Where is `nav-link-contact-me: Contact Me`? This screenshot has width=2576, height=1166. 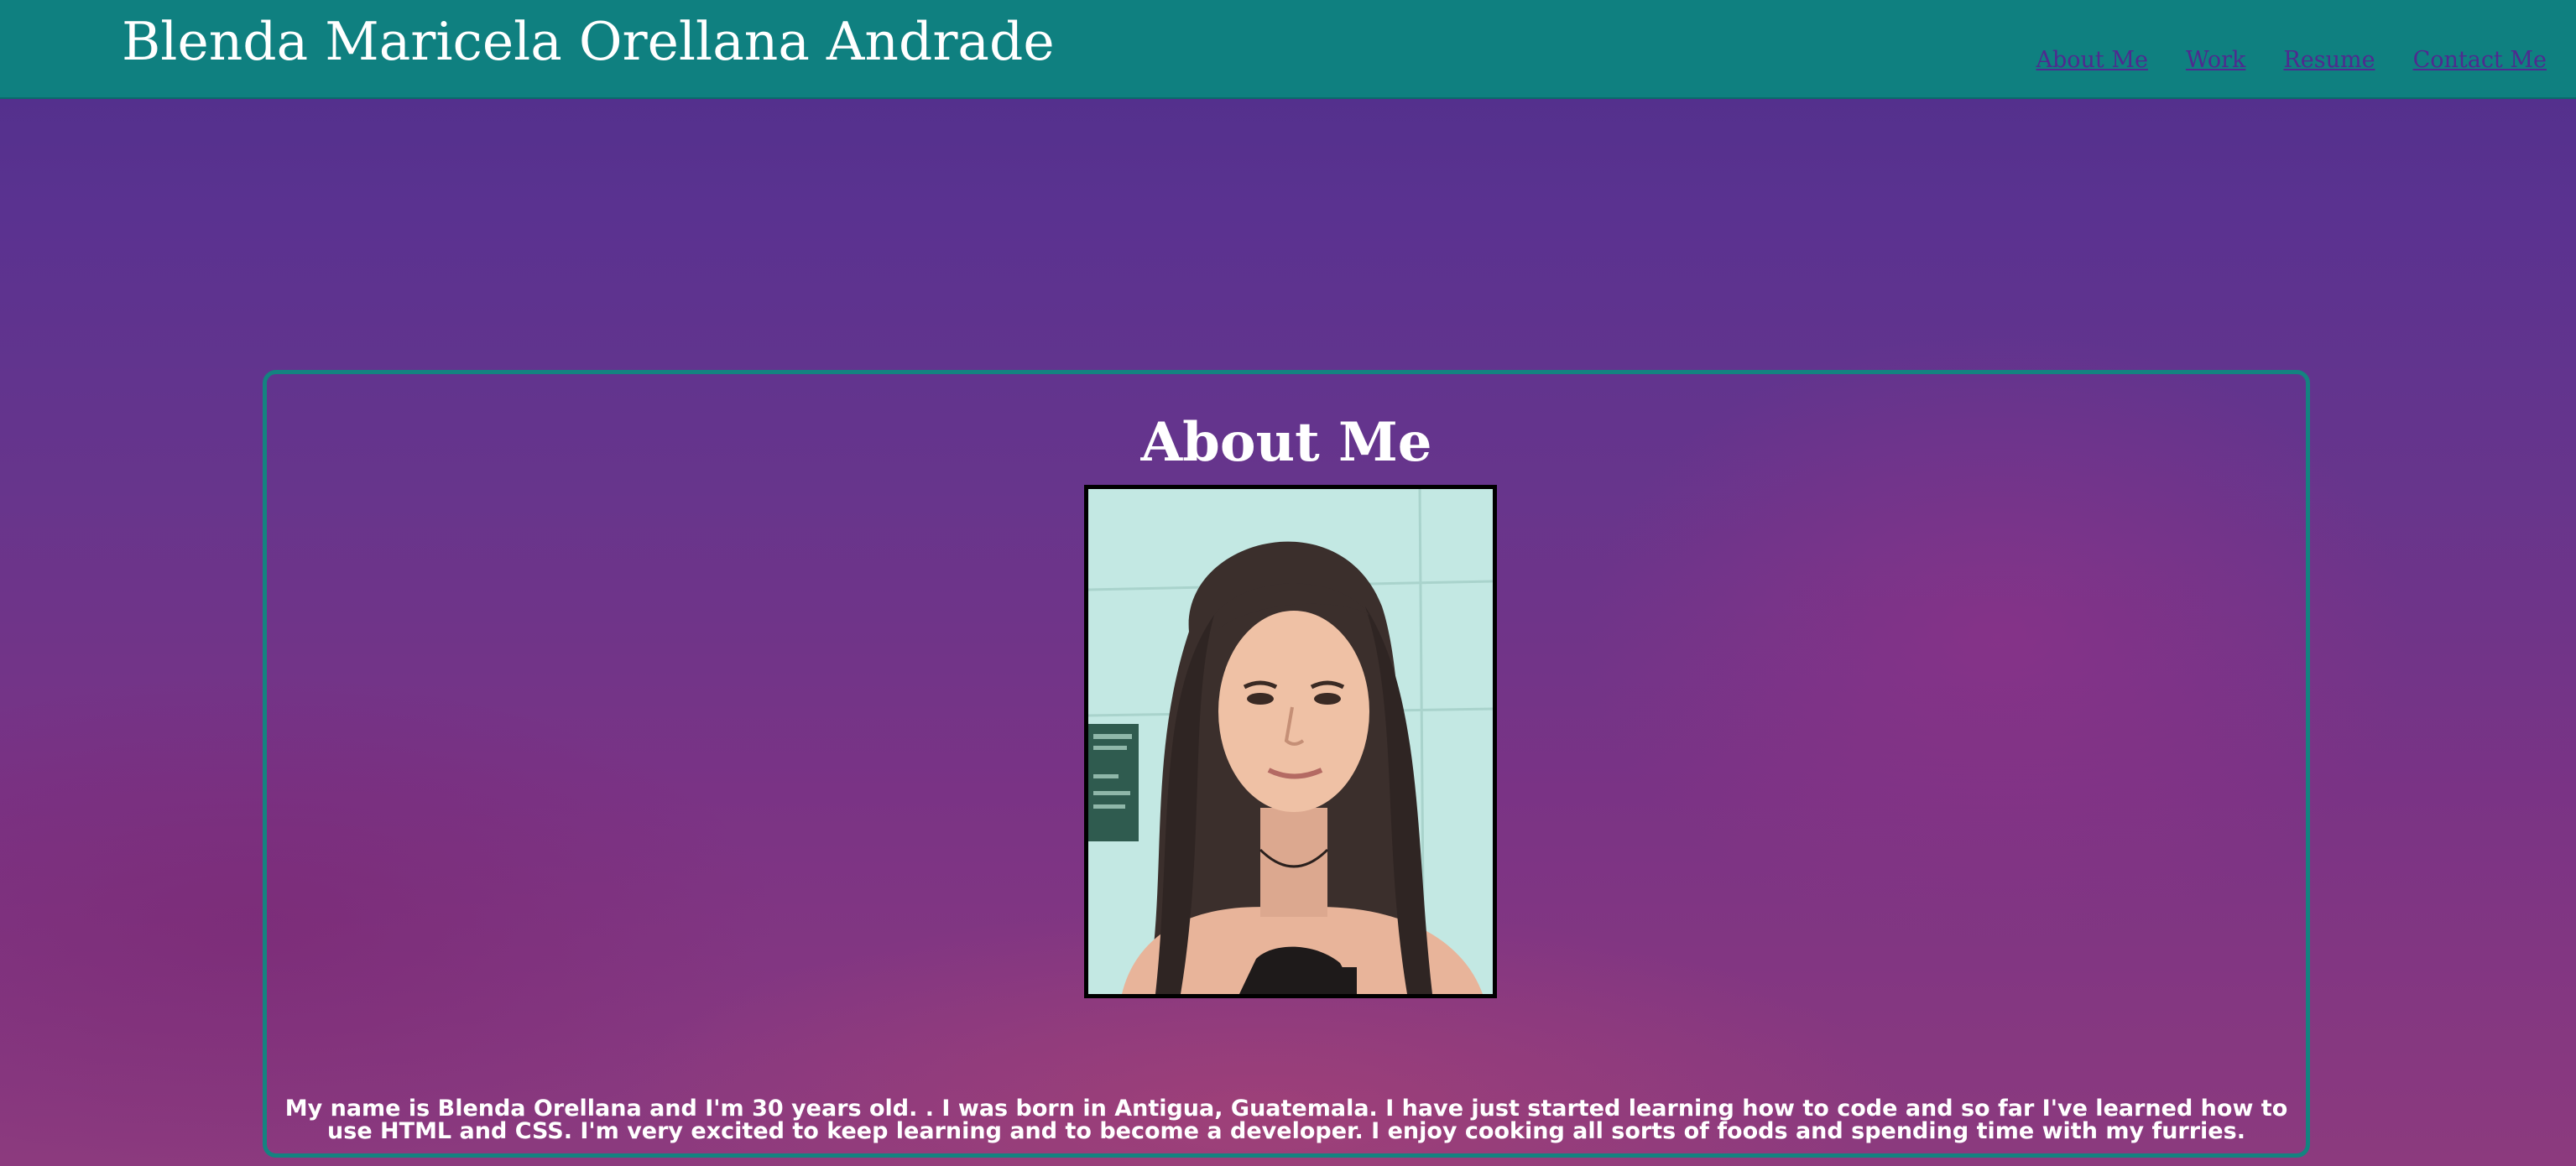 nav-link-contact-me: Contact Me is located at coordinates (2480, 60).